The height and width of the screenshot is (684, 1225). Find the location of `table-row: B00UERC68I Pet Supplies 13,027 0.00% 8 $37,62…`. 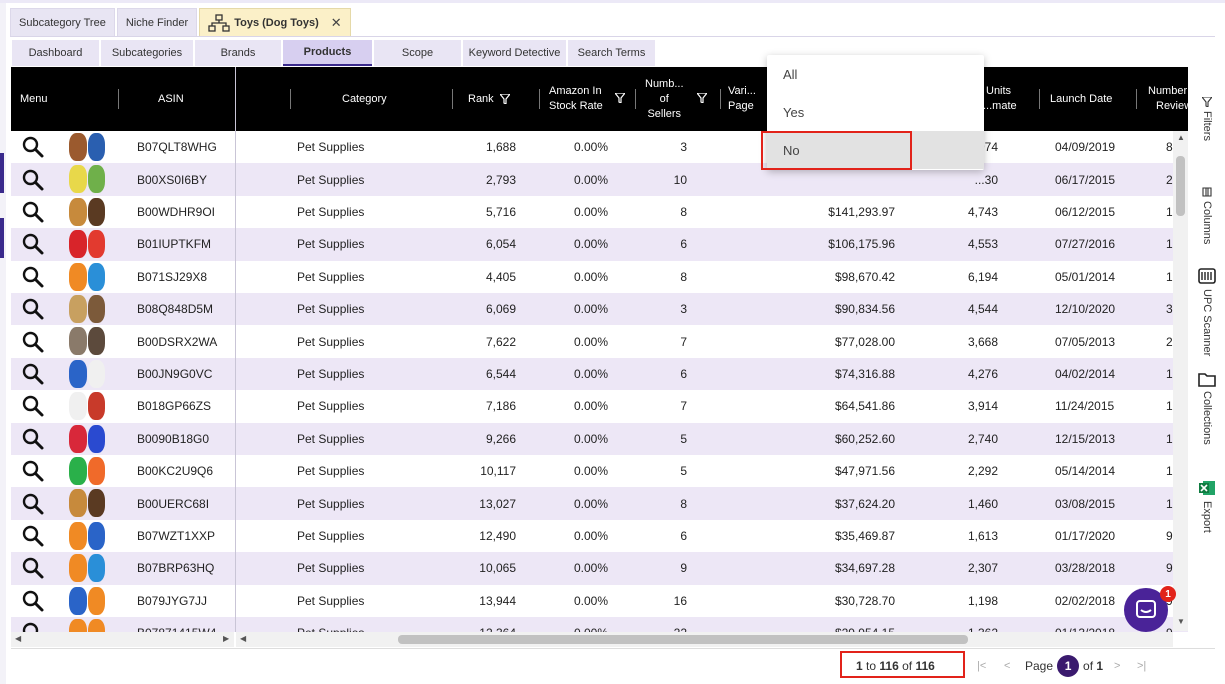

table-row: B00UERC68I Pet Supplies 13,027 0.00% 8 $37,62… is located at coordinates (599, 503).